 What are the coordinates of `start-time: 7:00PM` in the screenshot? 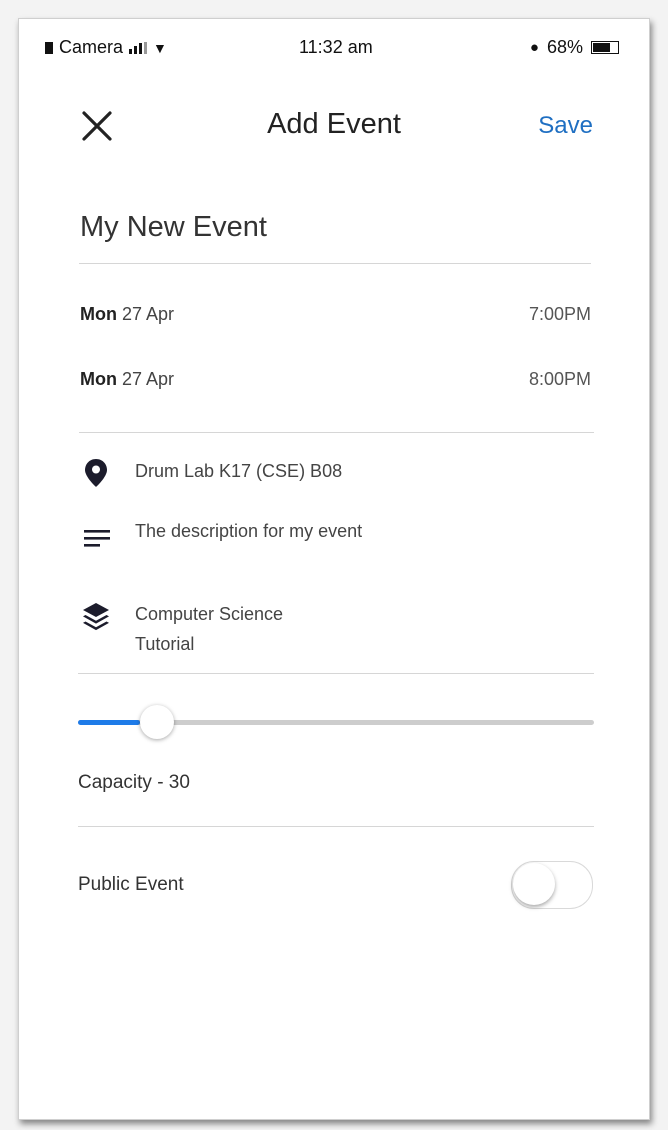 It's located at (560, 314).